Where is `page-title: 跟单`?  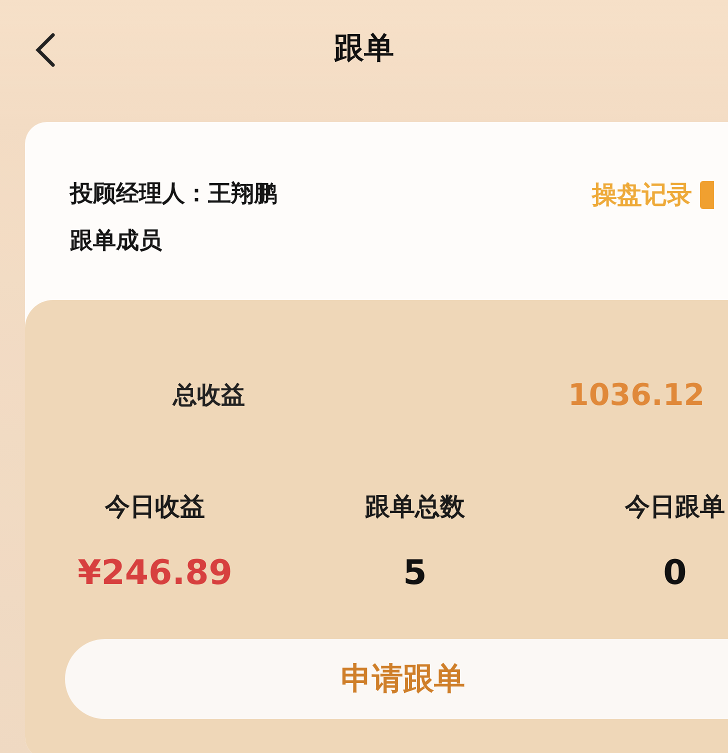
page-title: 跟单 is located at coordinates (364, 49).